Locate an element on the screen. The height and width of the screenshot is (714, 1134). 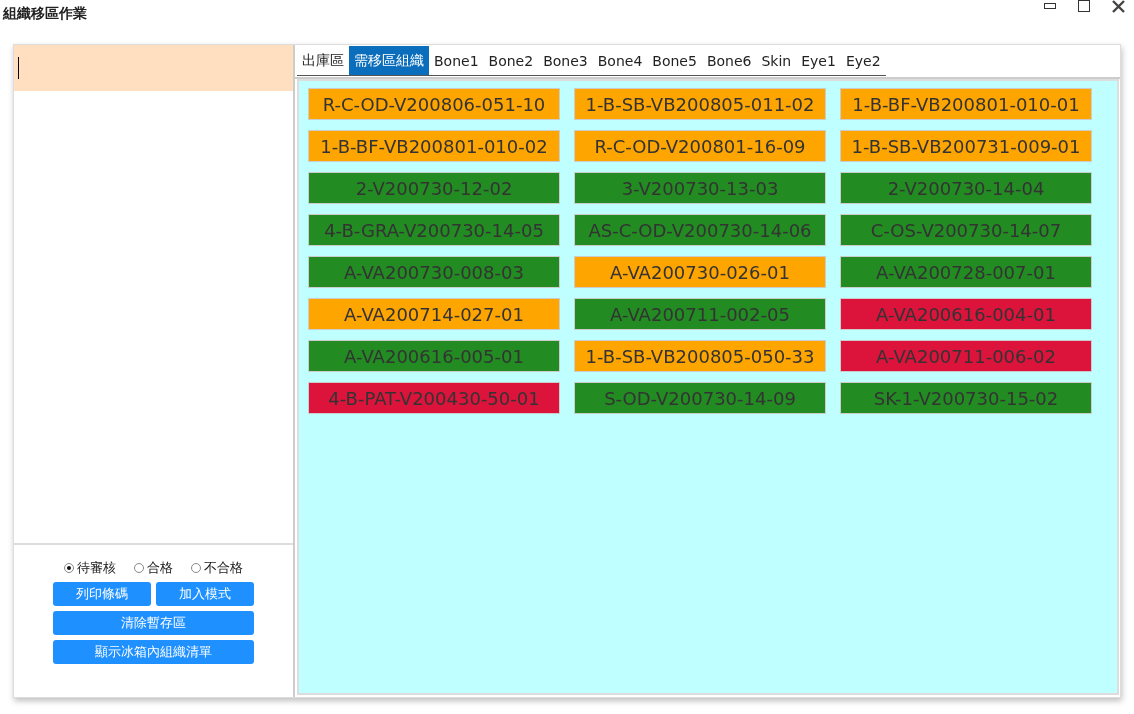
tissue-tile: R-C-OD-V200806-051-10 is located at coordinates (434, 104).